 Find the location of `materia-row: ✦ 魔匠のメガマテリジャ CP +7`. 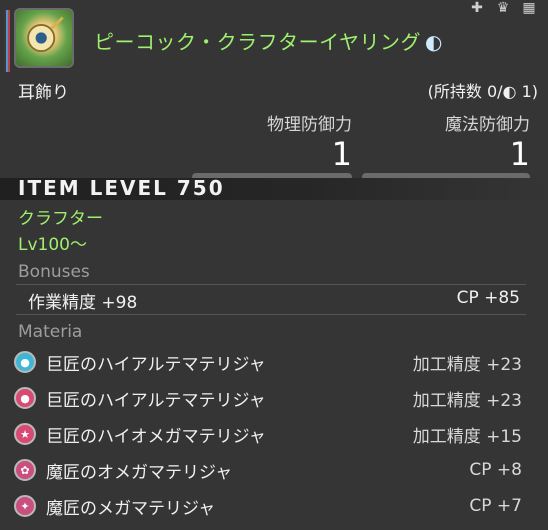

materia-row: ✦ 魔匠のメガマテリジャ CP +7 is located at coordinates (268, 506).